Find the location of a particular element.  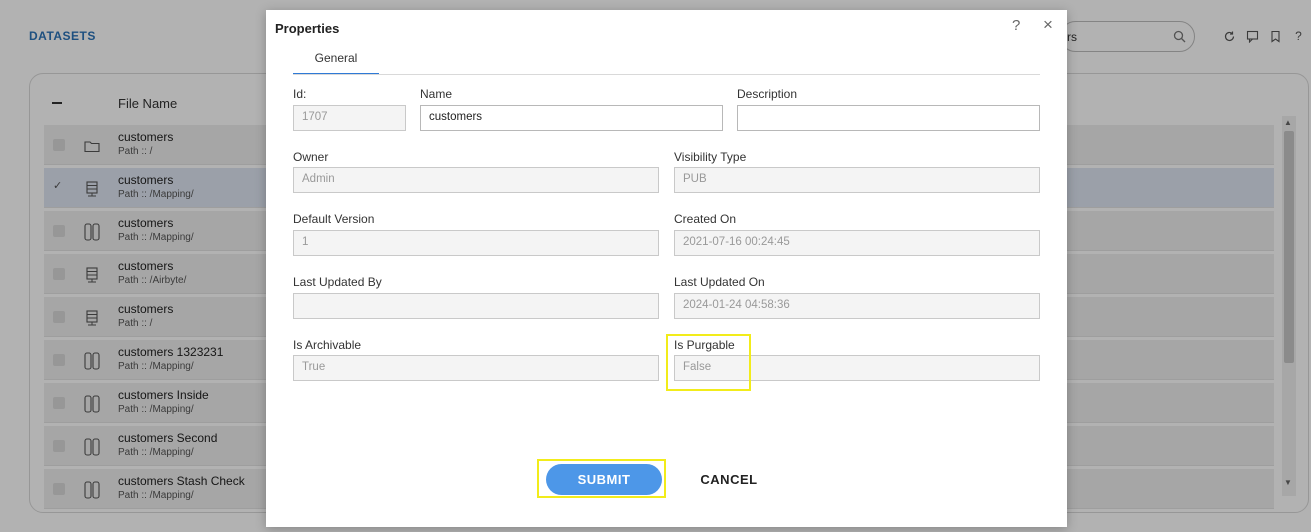

visibility-type-label: Visibility Type is located at coordinates (710, 157).